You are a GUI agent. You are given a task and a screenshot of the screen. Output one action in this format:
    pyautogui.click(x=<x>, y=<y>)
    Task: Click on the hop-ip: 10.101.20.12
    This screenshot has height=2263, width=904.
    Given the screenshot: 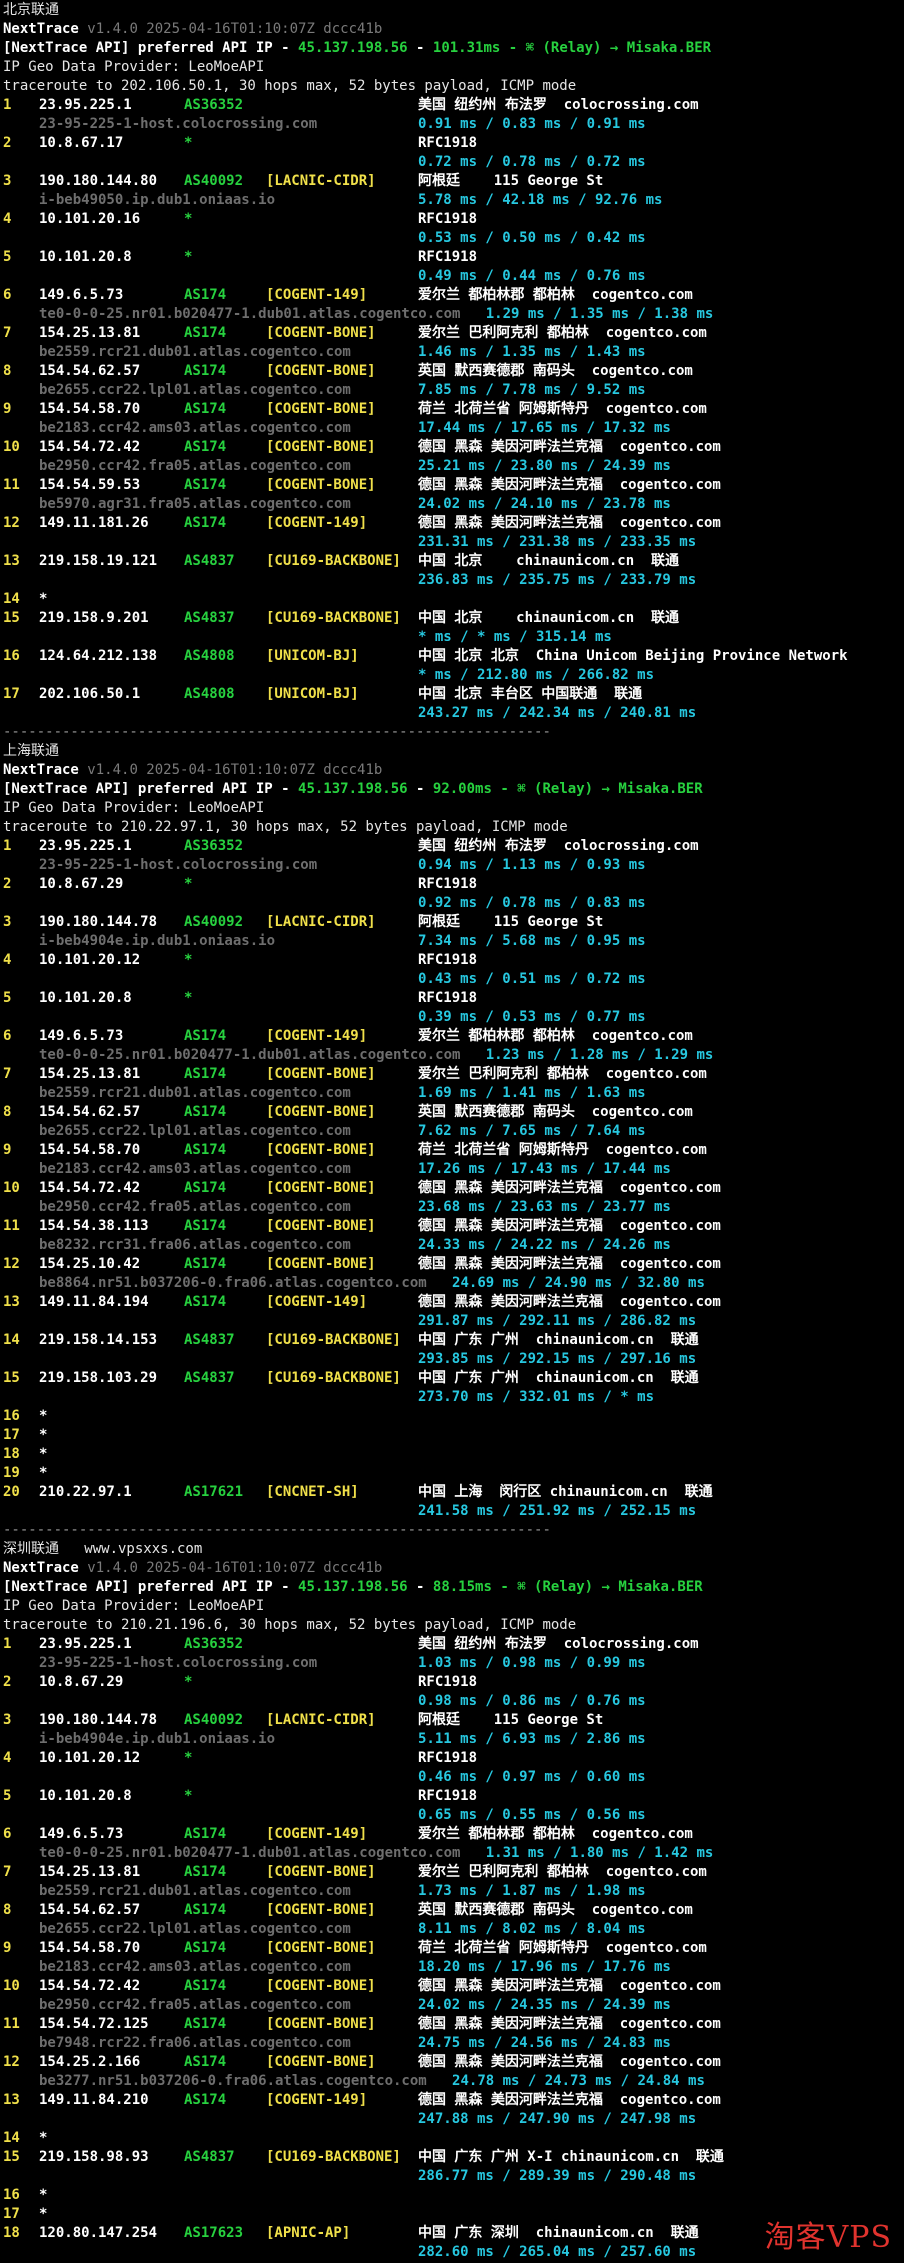 What is the action you would take?
    pyautogui.click(x=90, y=1758)
    